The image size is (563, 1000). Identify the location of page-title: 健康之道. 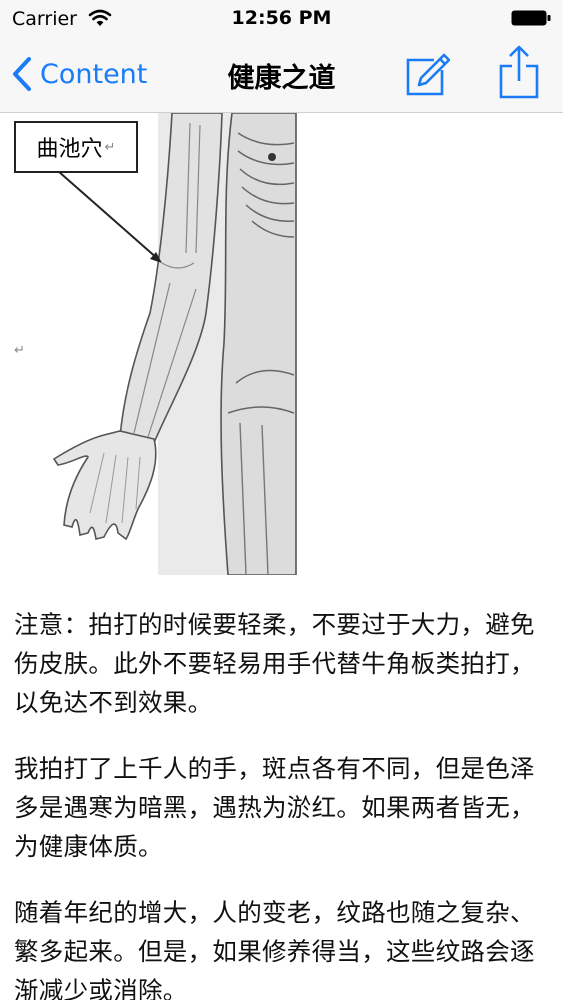
(281, 78).